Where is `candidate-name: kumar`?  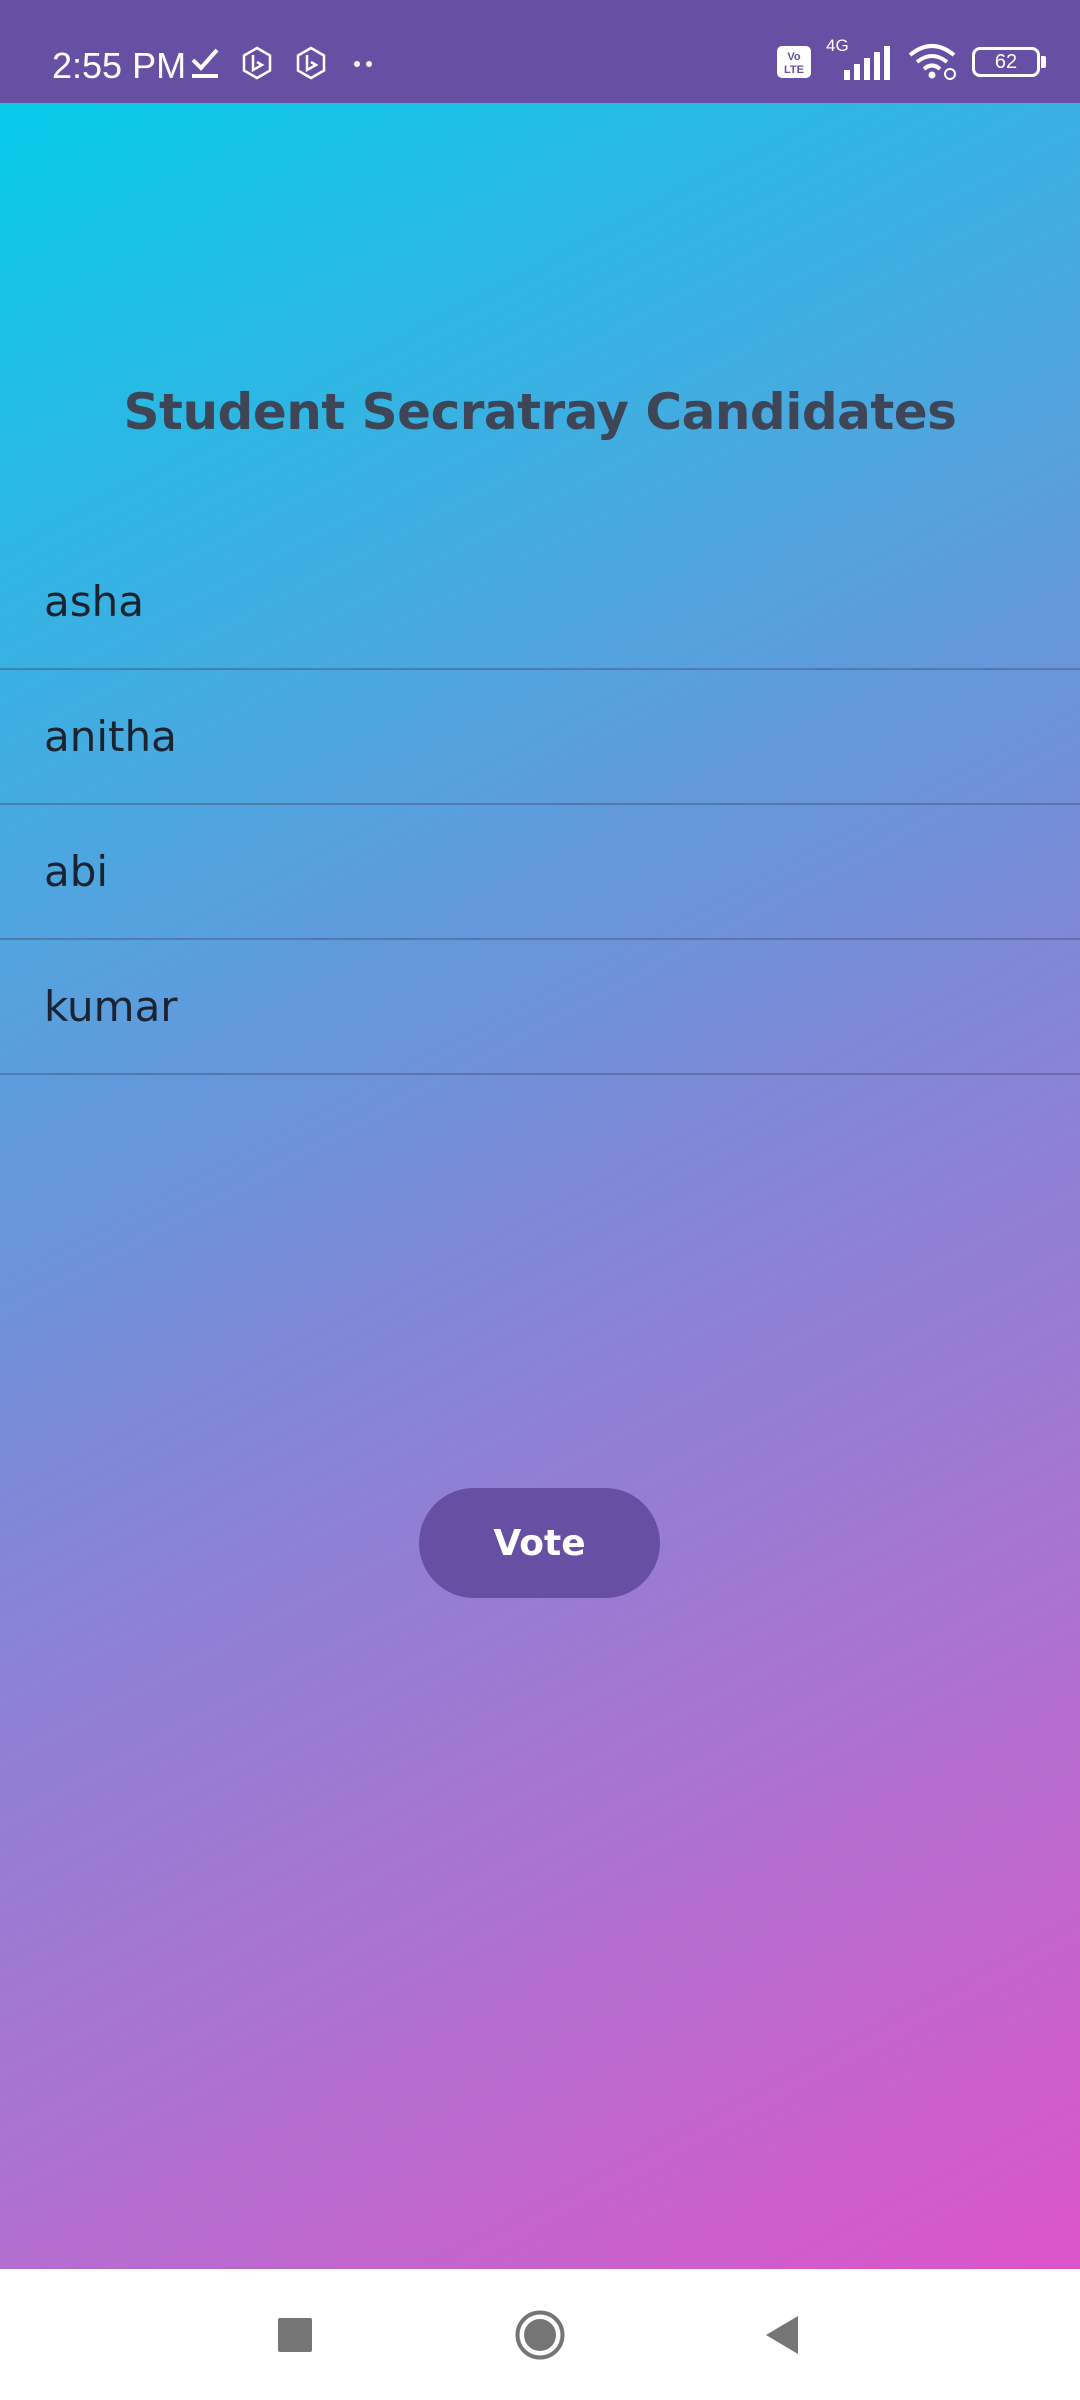 candidate-name: kumar is located at coordinates (111, 1006).